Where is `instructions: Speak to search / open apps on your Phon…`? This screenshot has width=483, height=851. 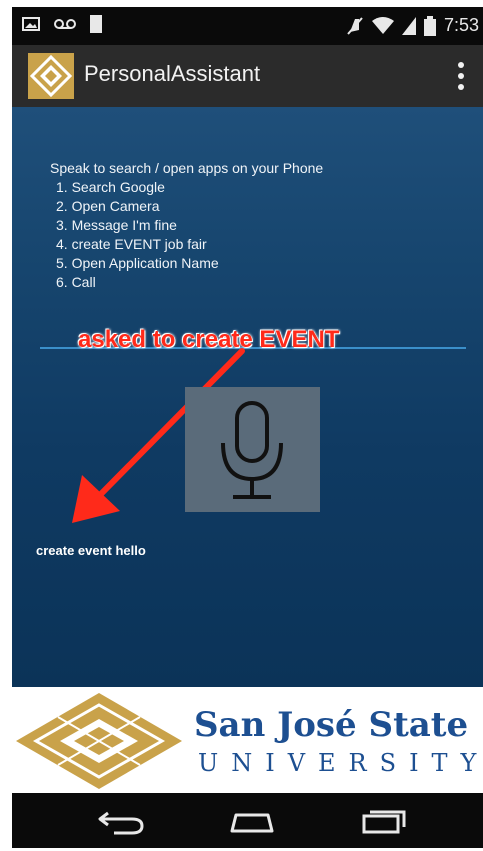 instructions: Speak to search / open apps on your Phon… is located at coordinates (186, 225).